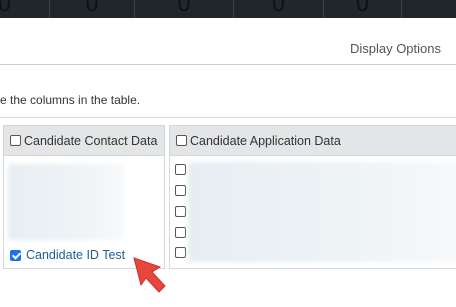 The height and width of the screenshot is (307, 456). What do you see at coordinates (70, 100) in the screenshot?
I see `instructions-text: e the columns in the table.` at bounding box center [70, 100].